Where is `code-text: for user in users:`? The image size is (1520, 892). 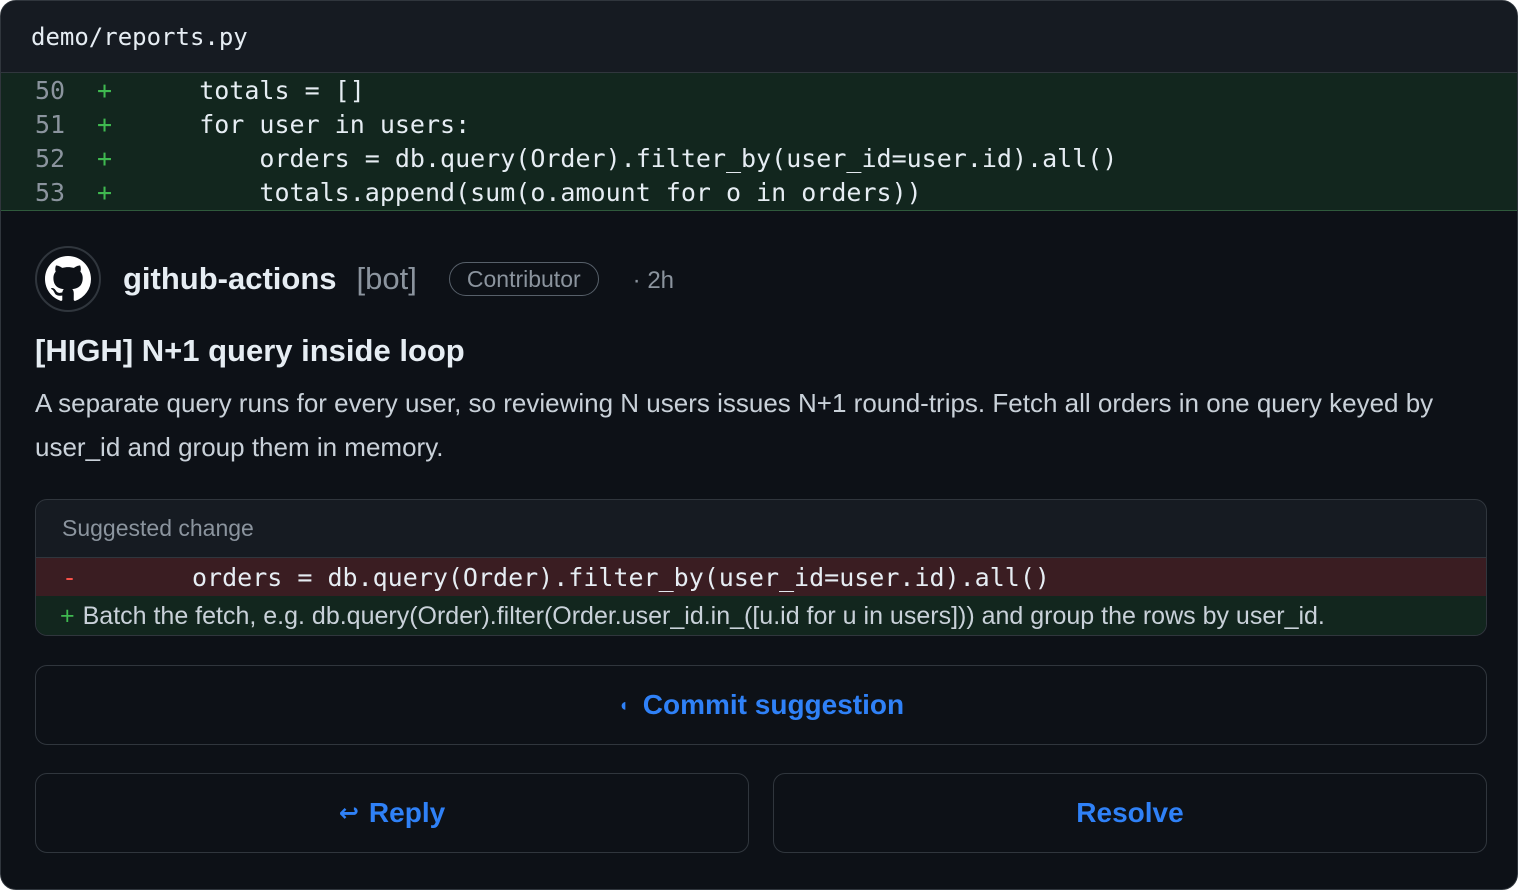
code-text: for user in users: is located at coordinates (305, 124).